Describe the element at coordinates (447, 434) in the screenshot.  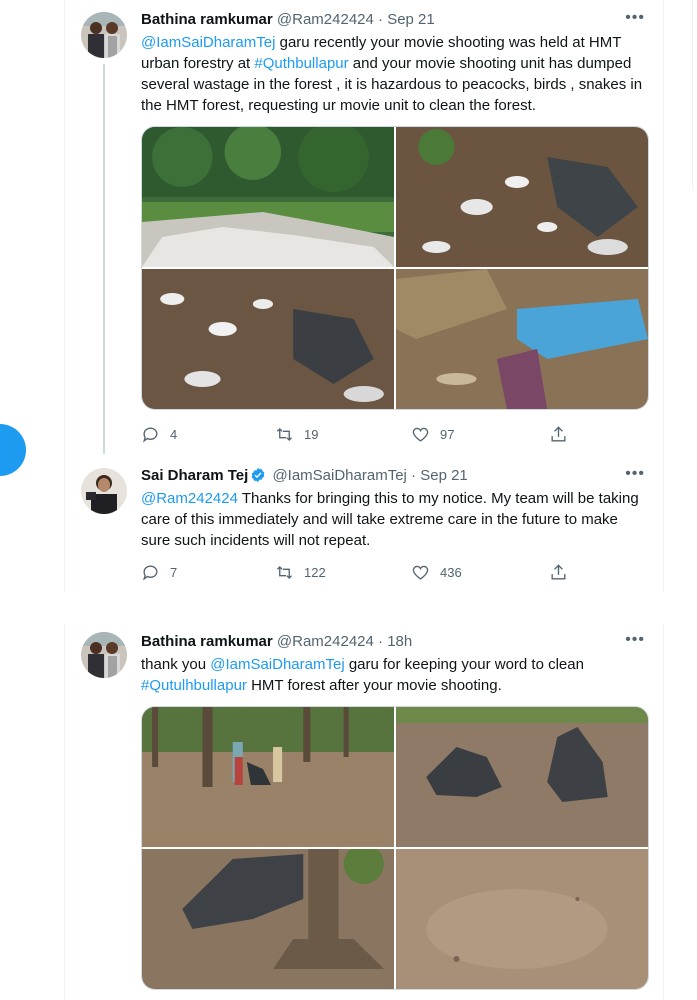
I see `like-count: 97` at that location.